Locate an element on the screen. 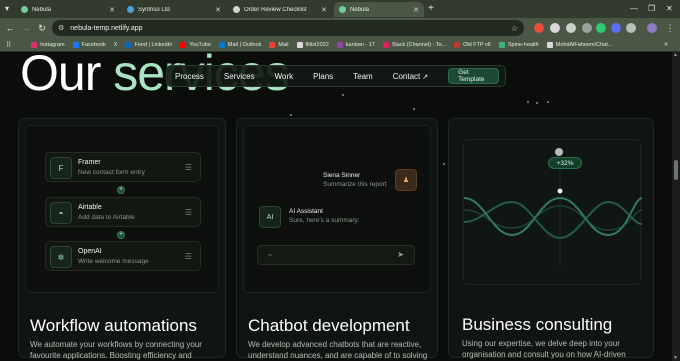  flow-item-framer: F Framer New contact form entry ☰ is located at coordinates (123, 167).